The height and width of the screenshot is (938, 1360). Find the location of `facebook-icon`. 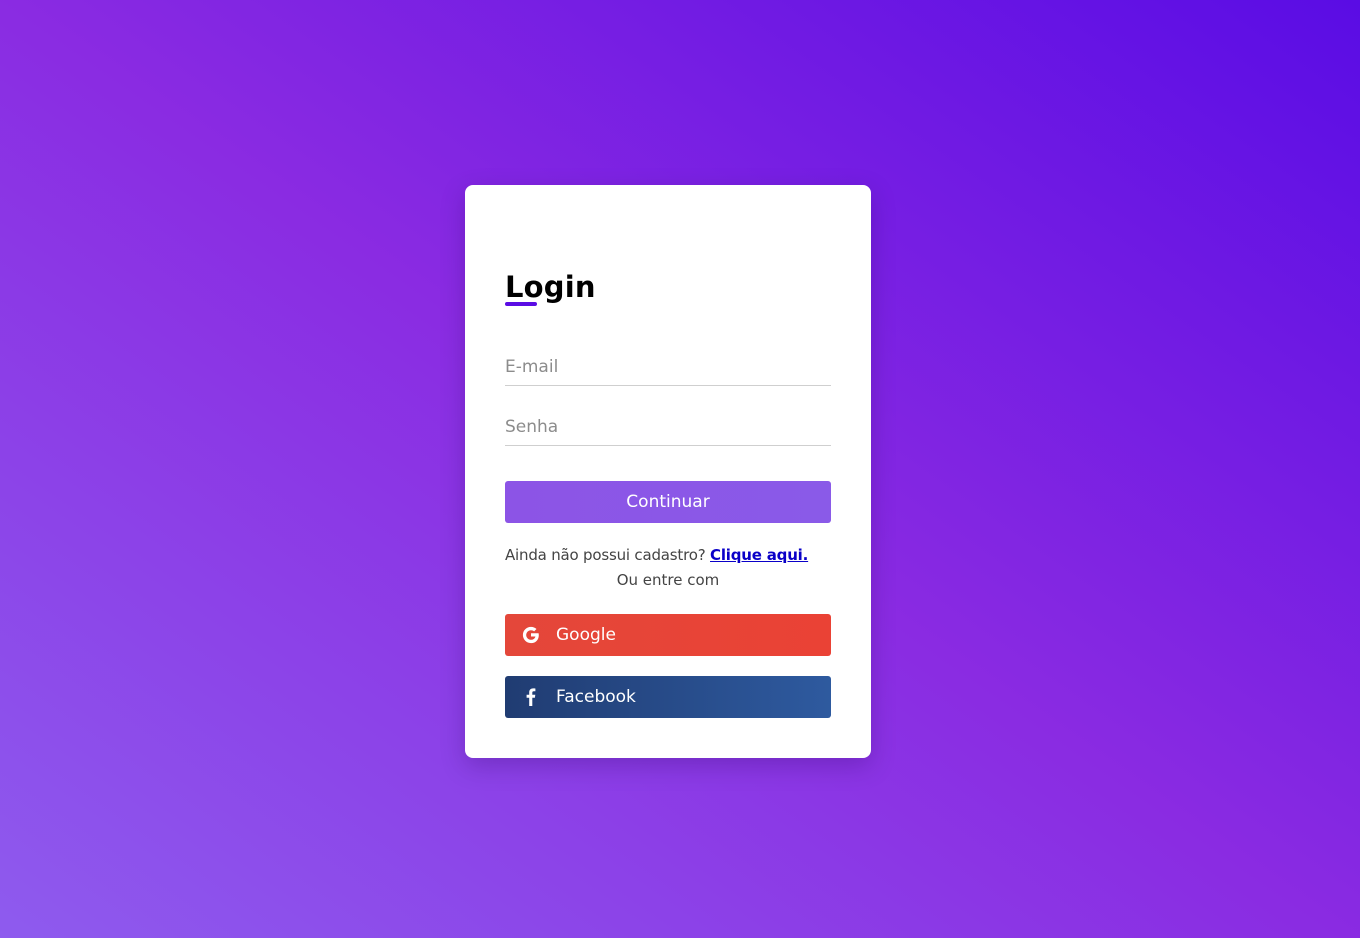

facebook-icon is located at coordinates (531, 697).